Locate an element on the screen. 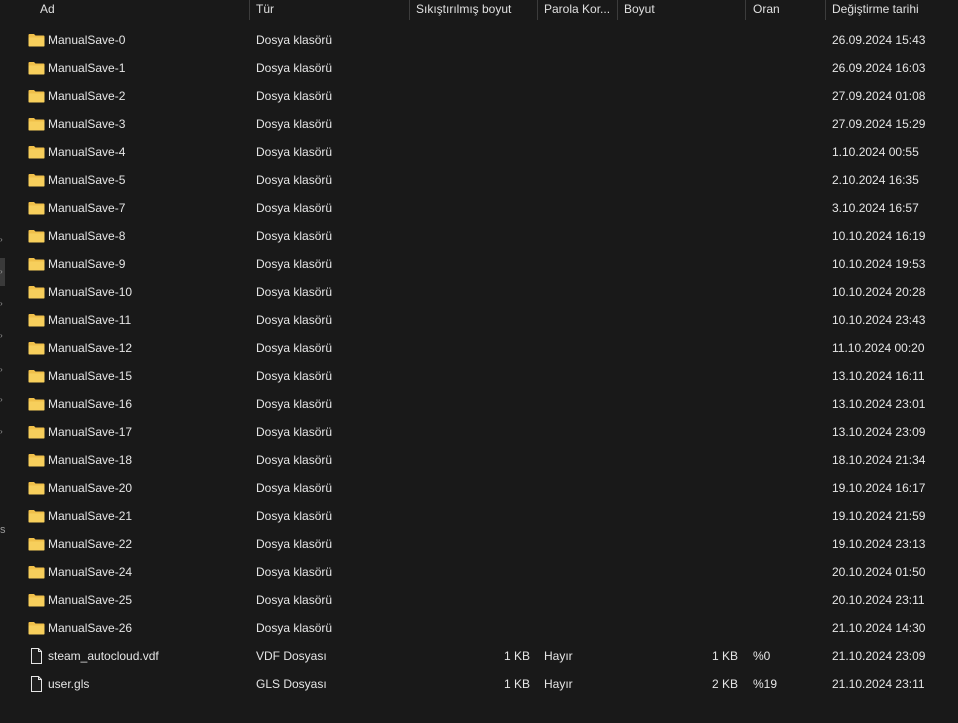 This screenshot has height=723, width=958. file-name: ManualSave-21 is located at coordinates (90, 516).